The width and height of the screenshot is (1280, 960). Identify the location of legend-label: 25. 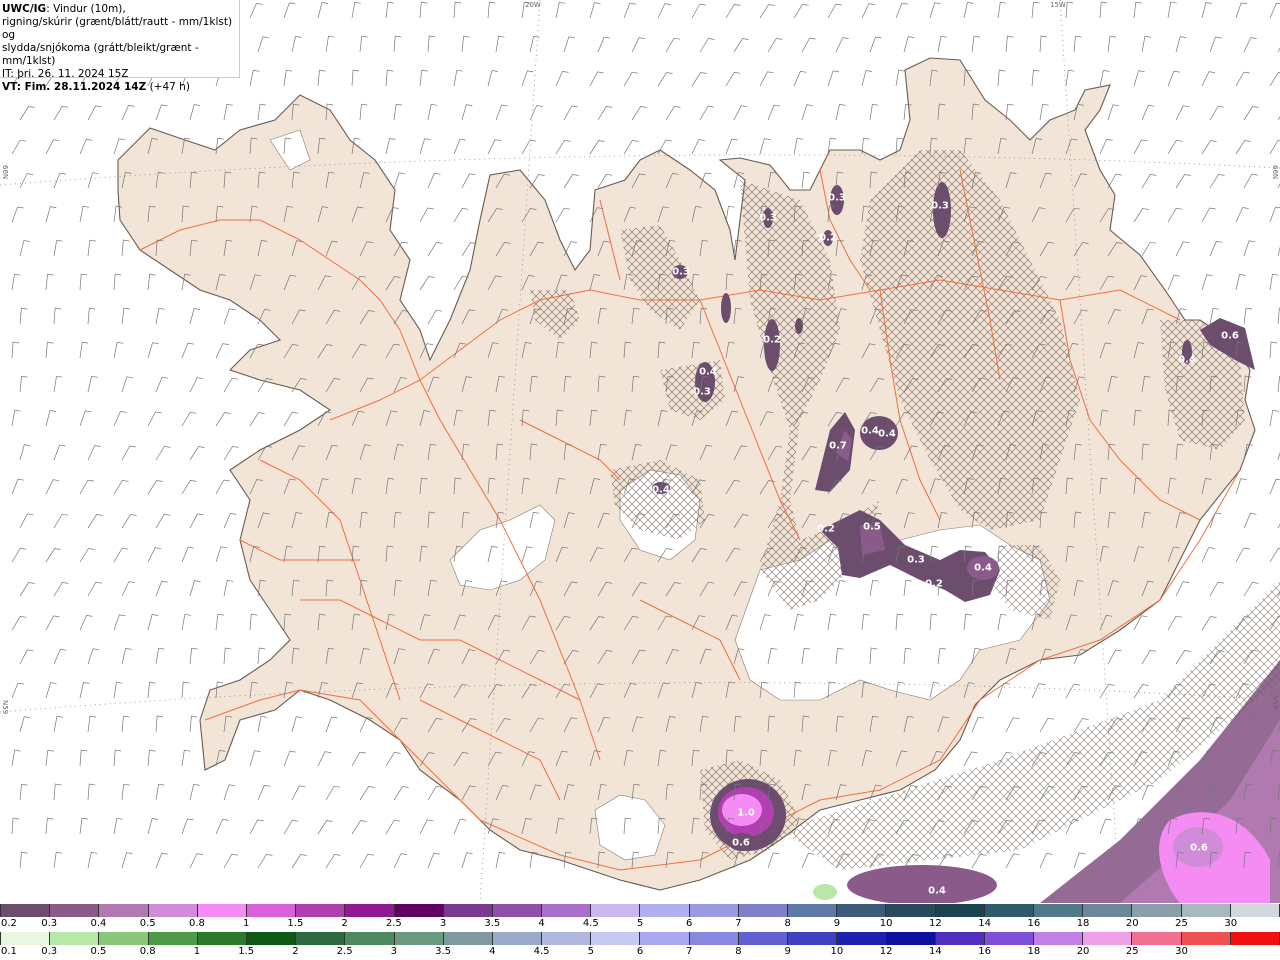
(1181, 923).